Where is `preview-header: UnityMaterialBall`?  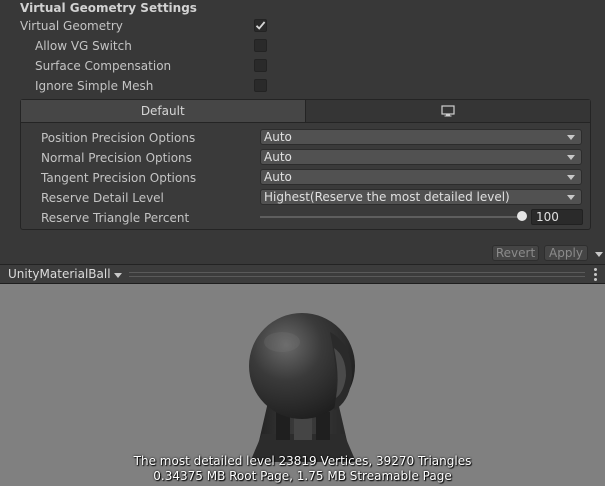
preview-header: UnityMaterialBall is located at coordinates (302, 274).